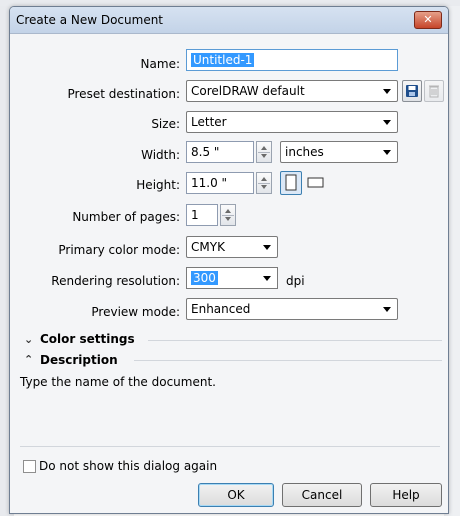 Image resolution: width=460 pixels, height=516 pixels. What do you see at coordinates (295, 281) in the screenshot?
I see `resolution-unit: dpi` at bounding box center [295, 281].